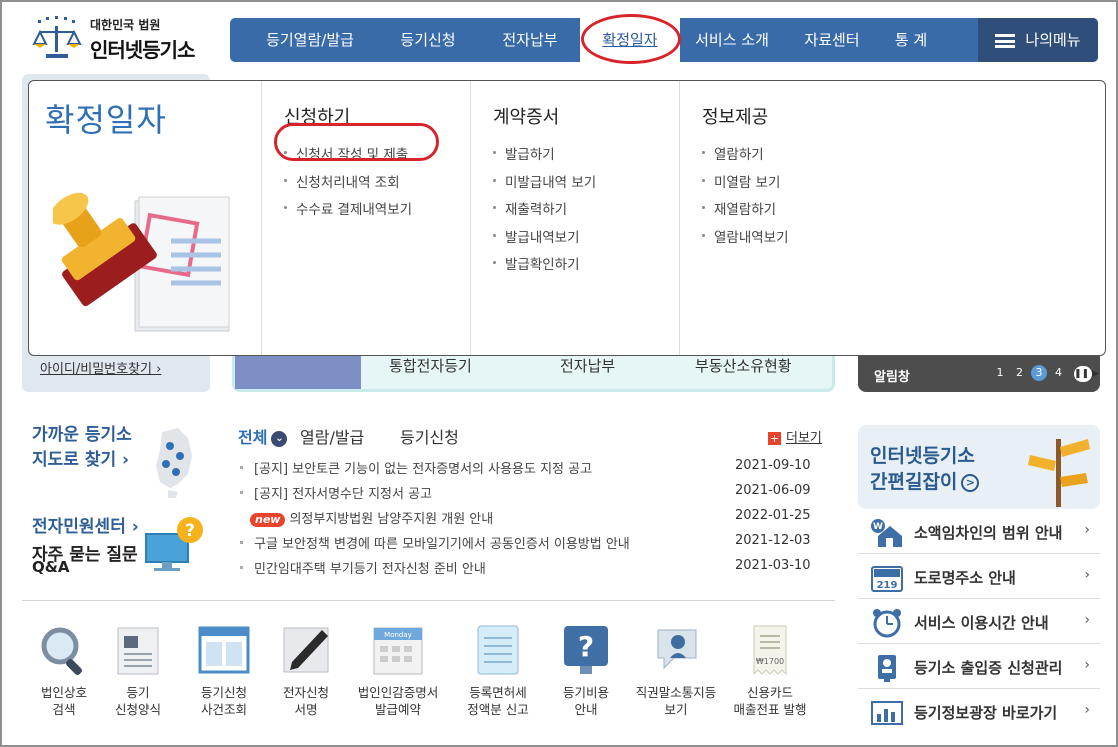 This screenshot has height=747, width=1118. I want to click on link-label: 서비스 이용시간 안내, so click(981, 623).